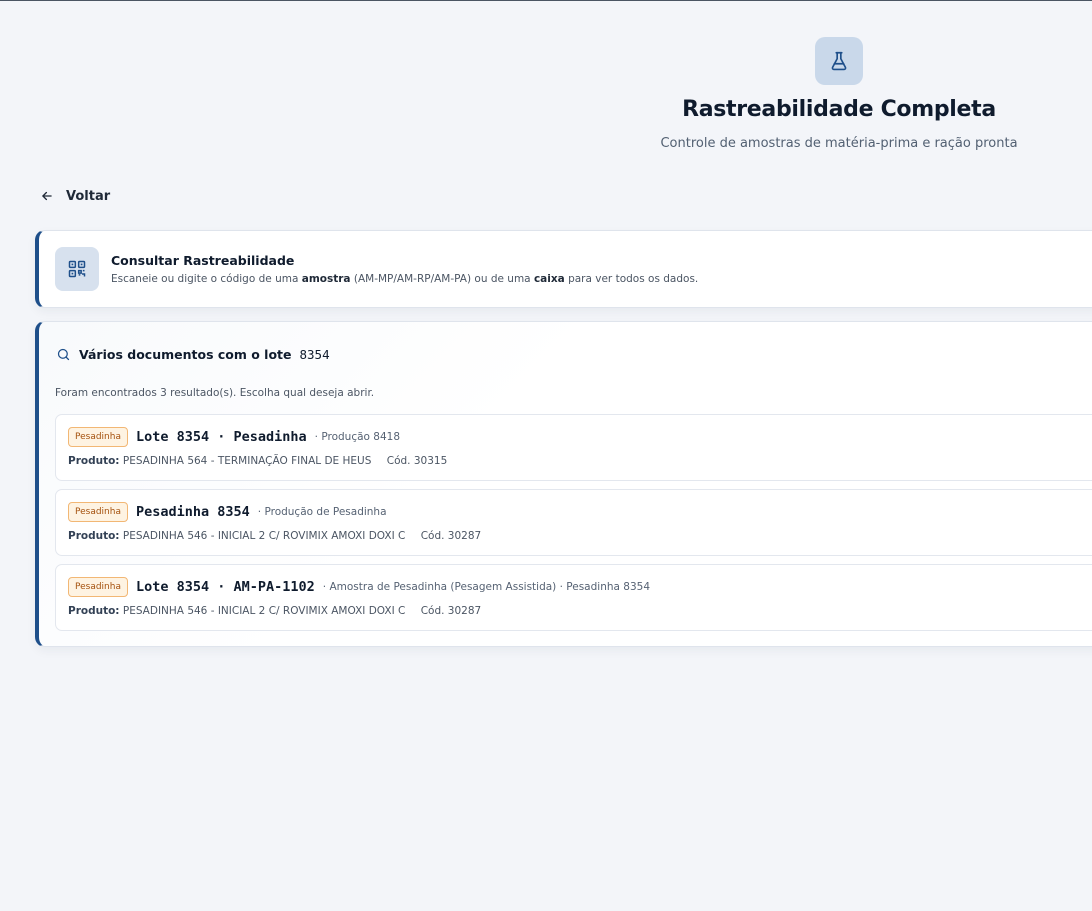 The height and width of the screenshot is (911, 1092). What do you see at coordinates (77, 269) in the screenshot?
I see `qr-code-icon` at bounding box center [77, 269].